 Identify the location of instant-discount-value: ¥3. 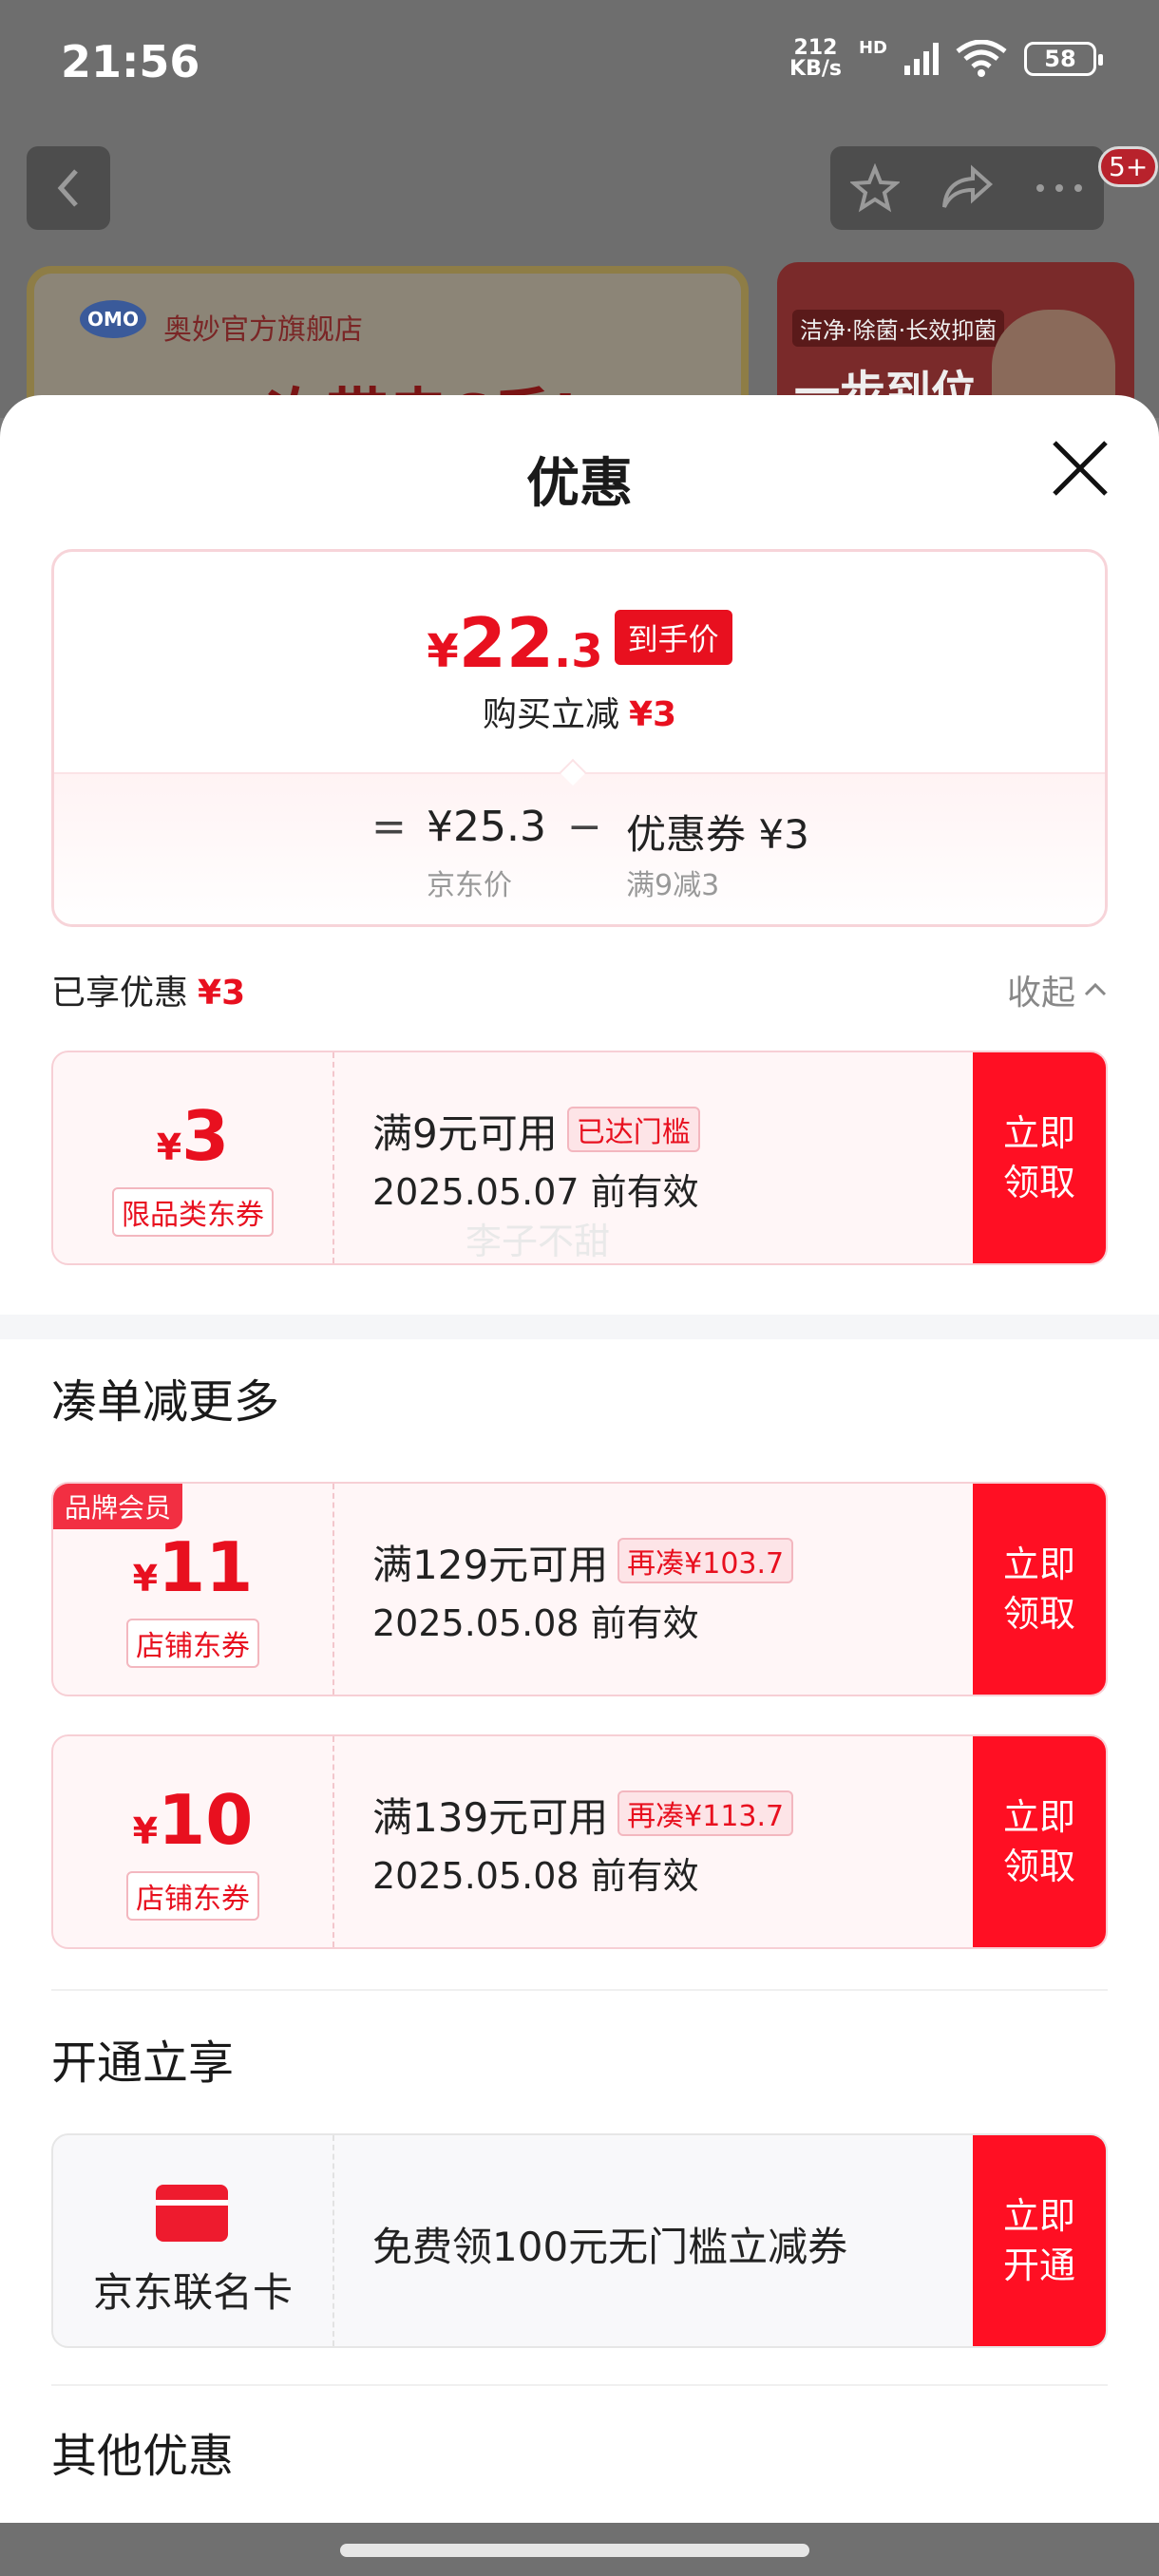
(652, 714).